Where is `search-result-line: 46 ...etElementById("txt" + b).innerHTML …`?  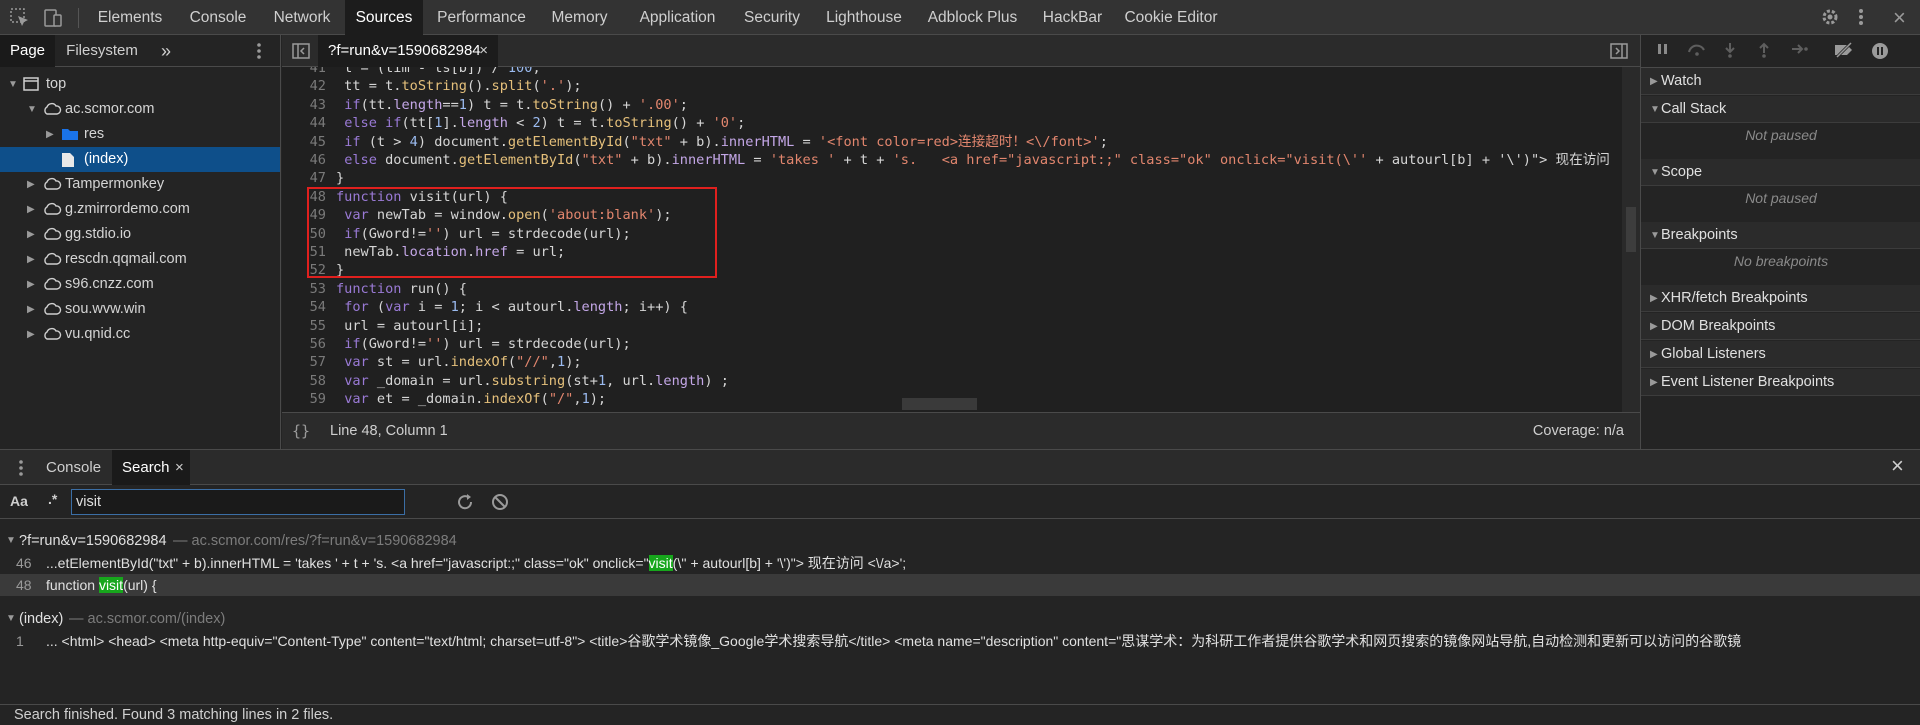 search-result-line: 46 ...etElementById("txt" + b).innerHTML … is located at coordinates (960, 563).